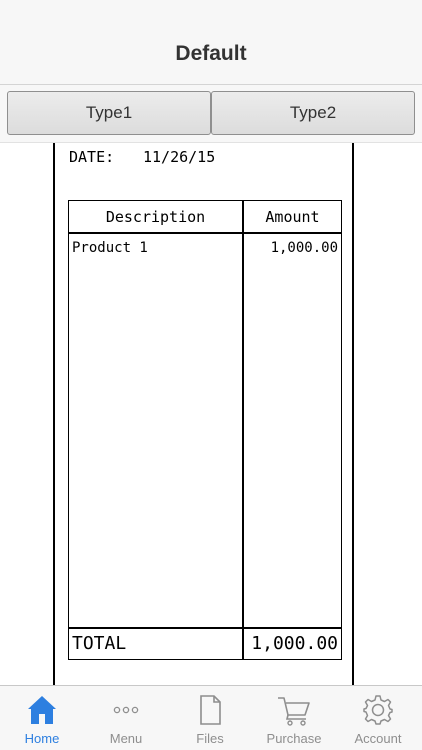  What do you see at coordinates (304, 248) in the screenshot?
I see `item-amount: 1,000.00` at bounding box center [304, 248].